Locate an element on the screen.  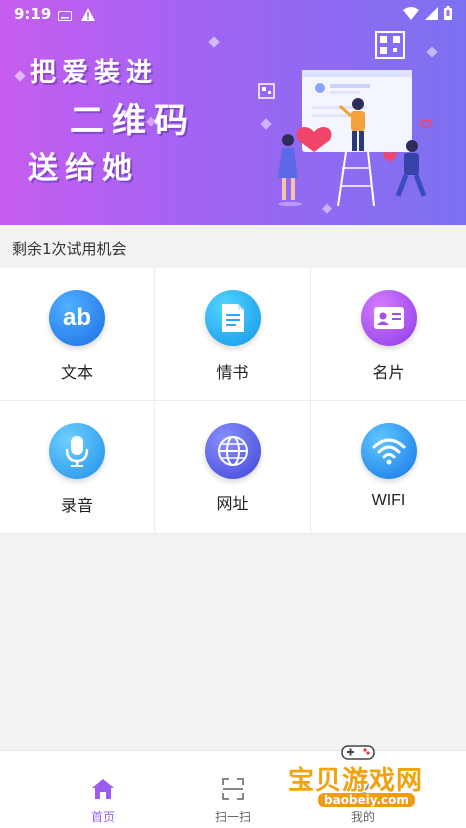
nav-home: 首页 is located at coordinates (103, 789).